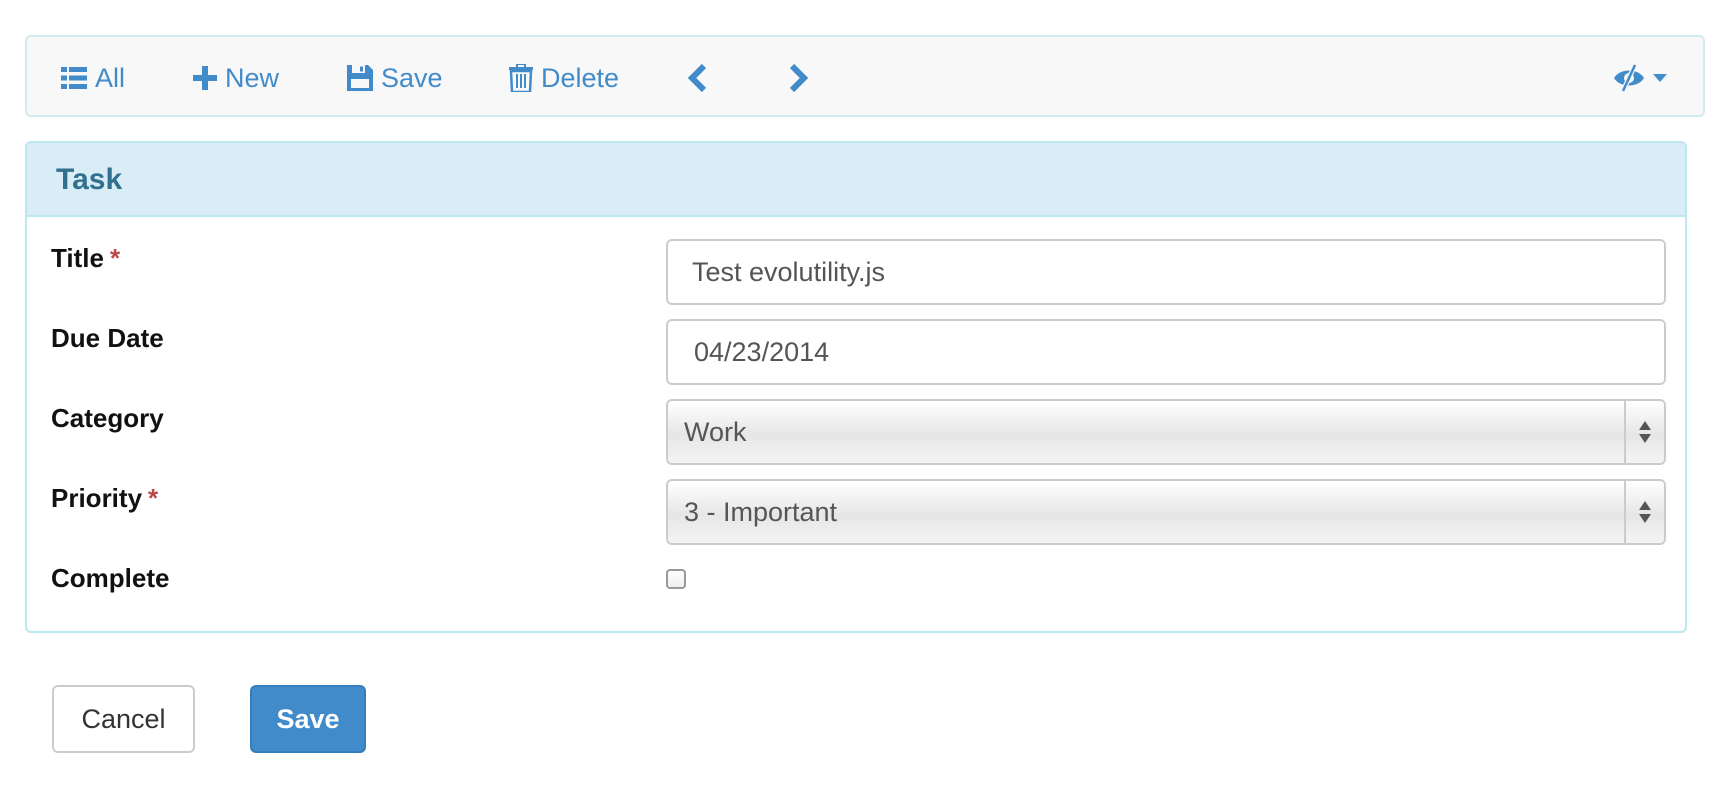  What do you see at coordinates (252, 77) in the screenshot?
I see `new-button-label: New` at bounding box center [252, 77].